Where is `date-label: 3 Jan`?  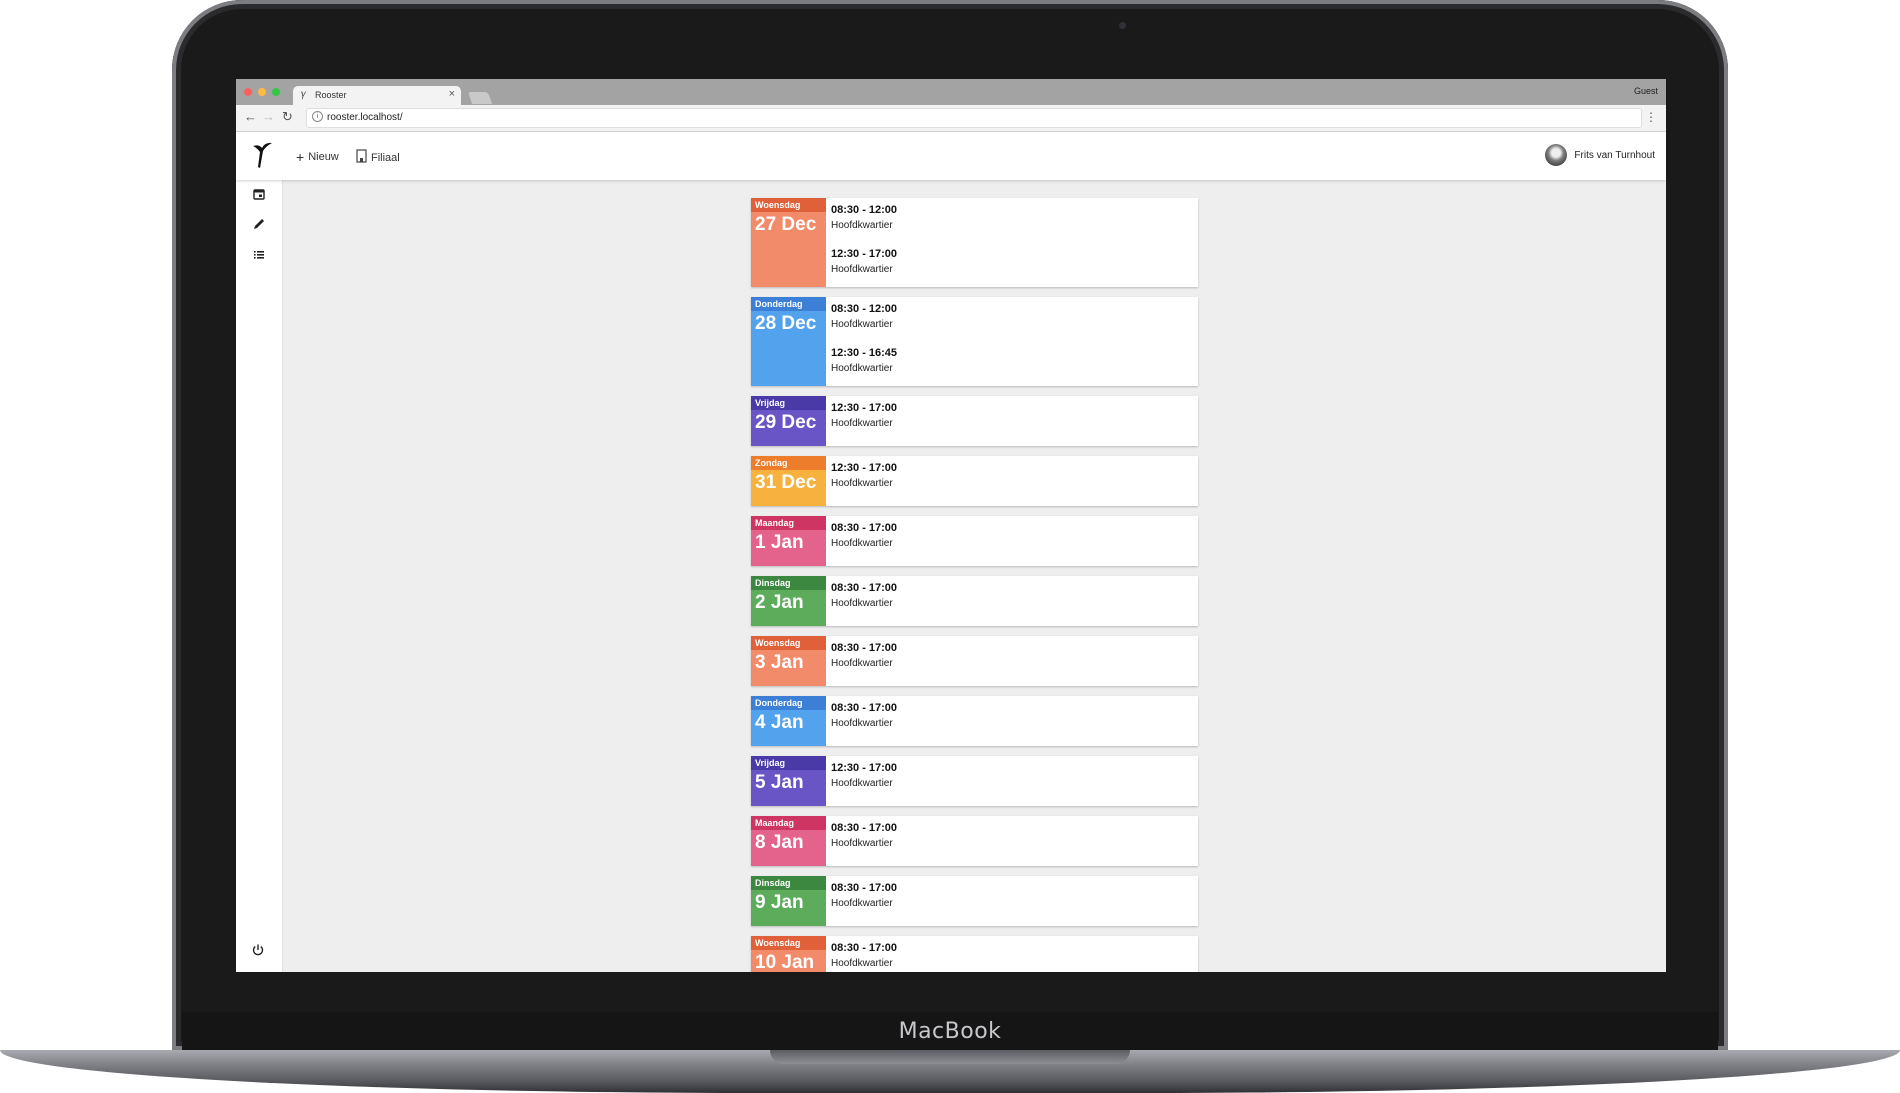 date-label: 3 Jan is located at coordinates (779, 662).